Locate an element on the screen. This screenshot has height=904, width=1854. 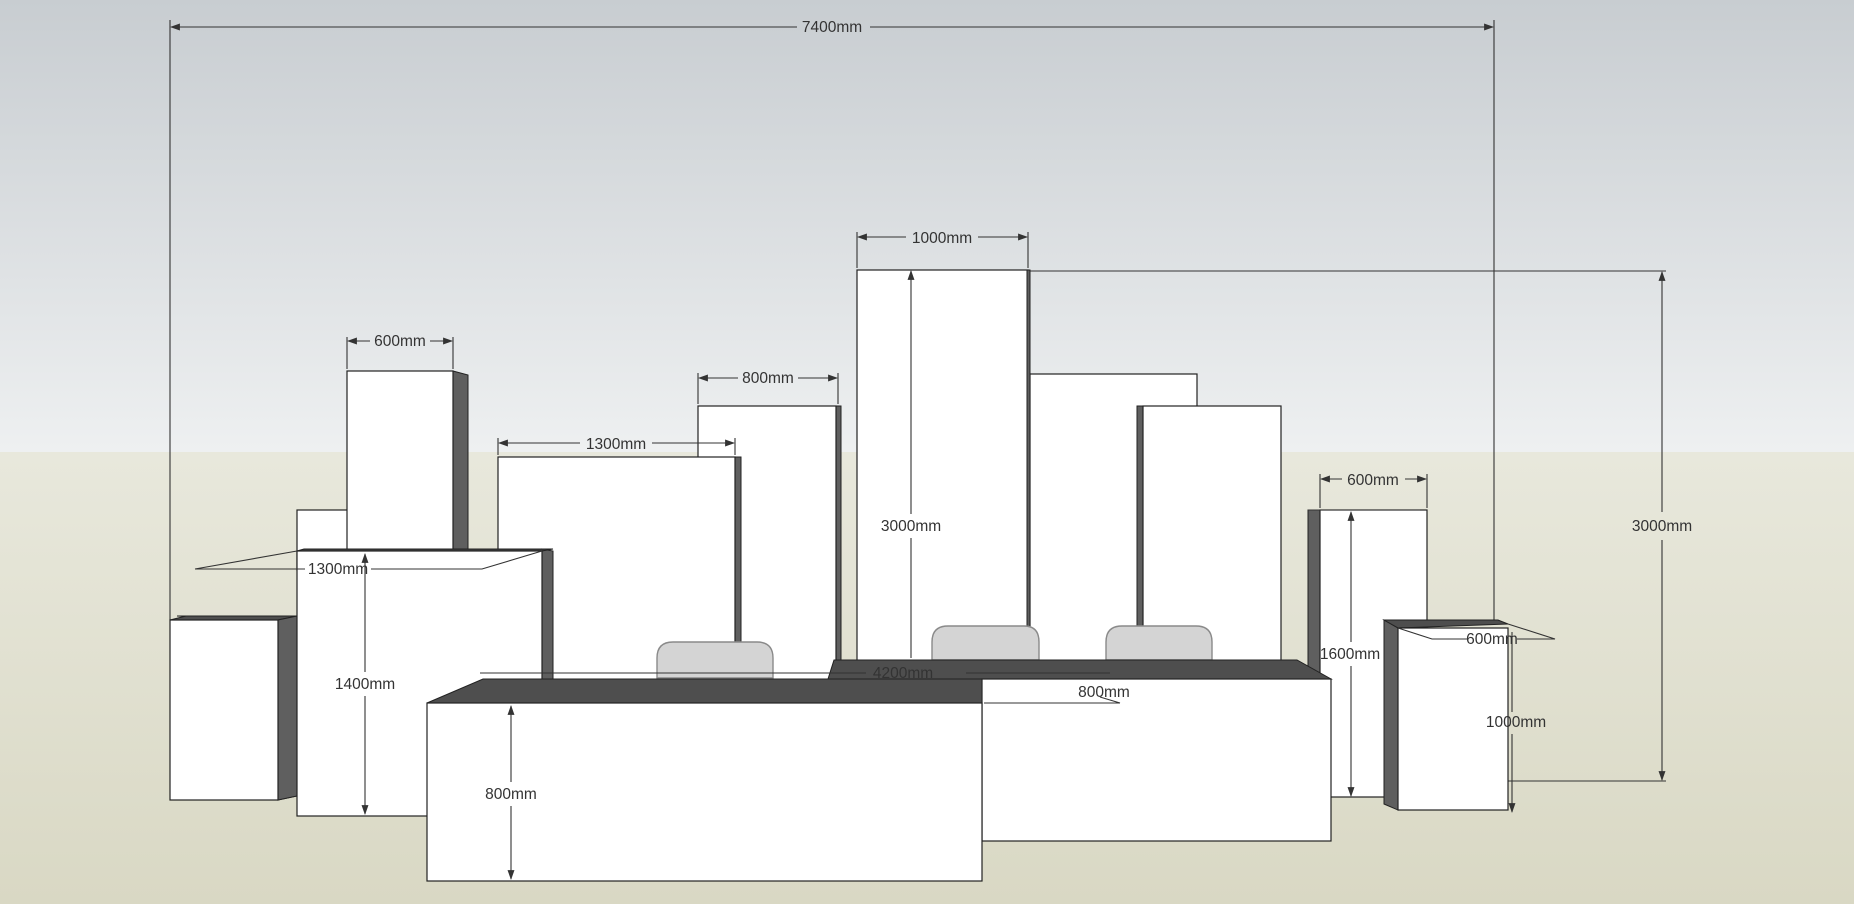
cabinet-depth-label: 1300mm is located at coordinates (338, 569).